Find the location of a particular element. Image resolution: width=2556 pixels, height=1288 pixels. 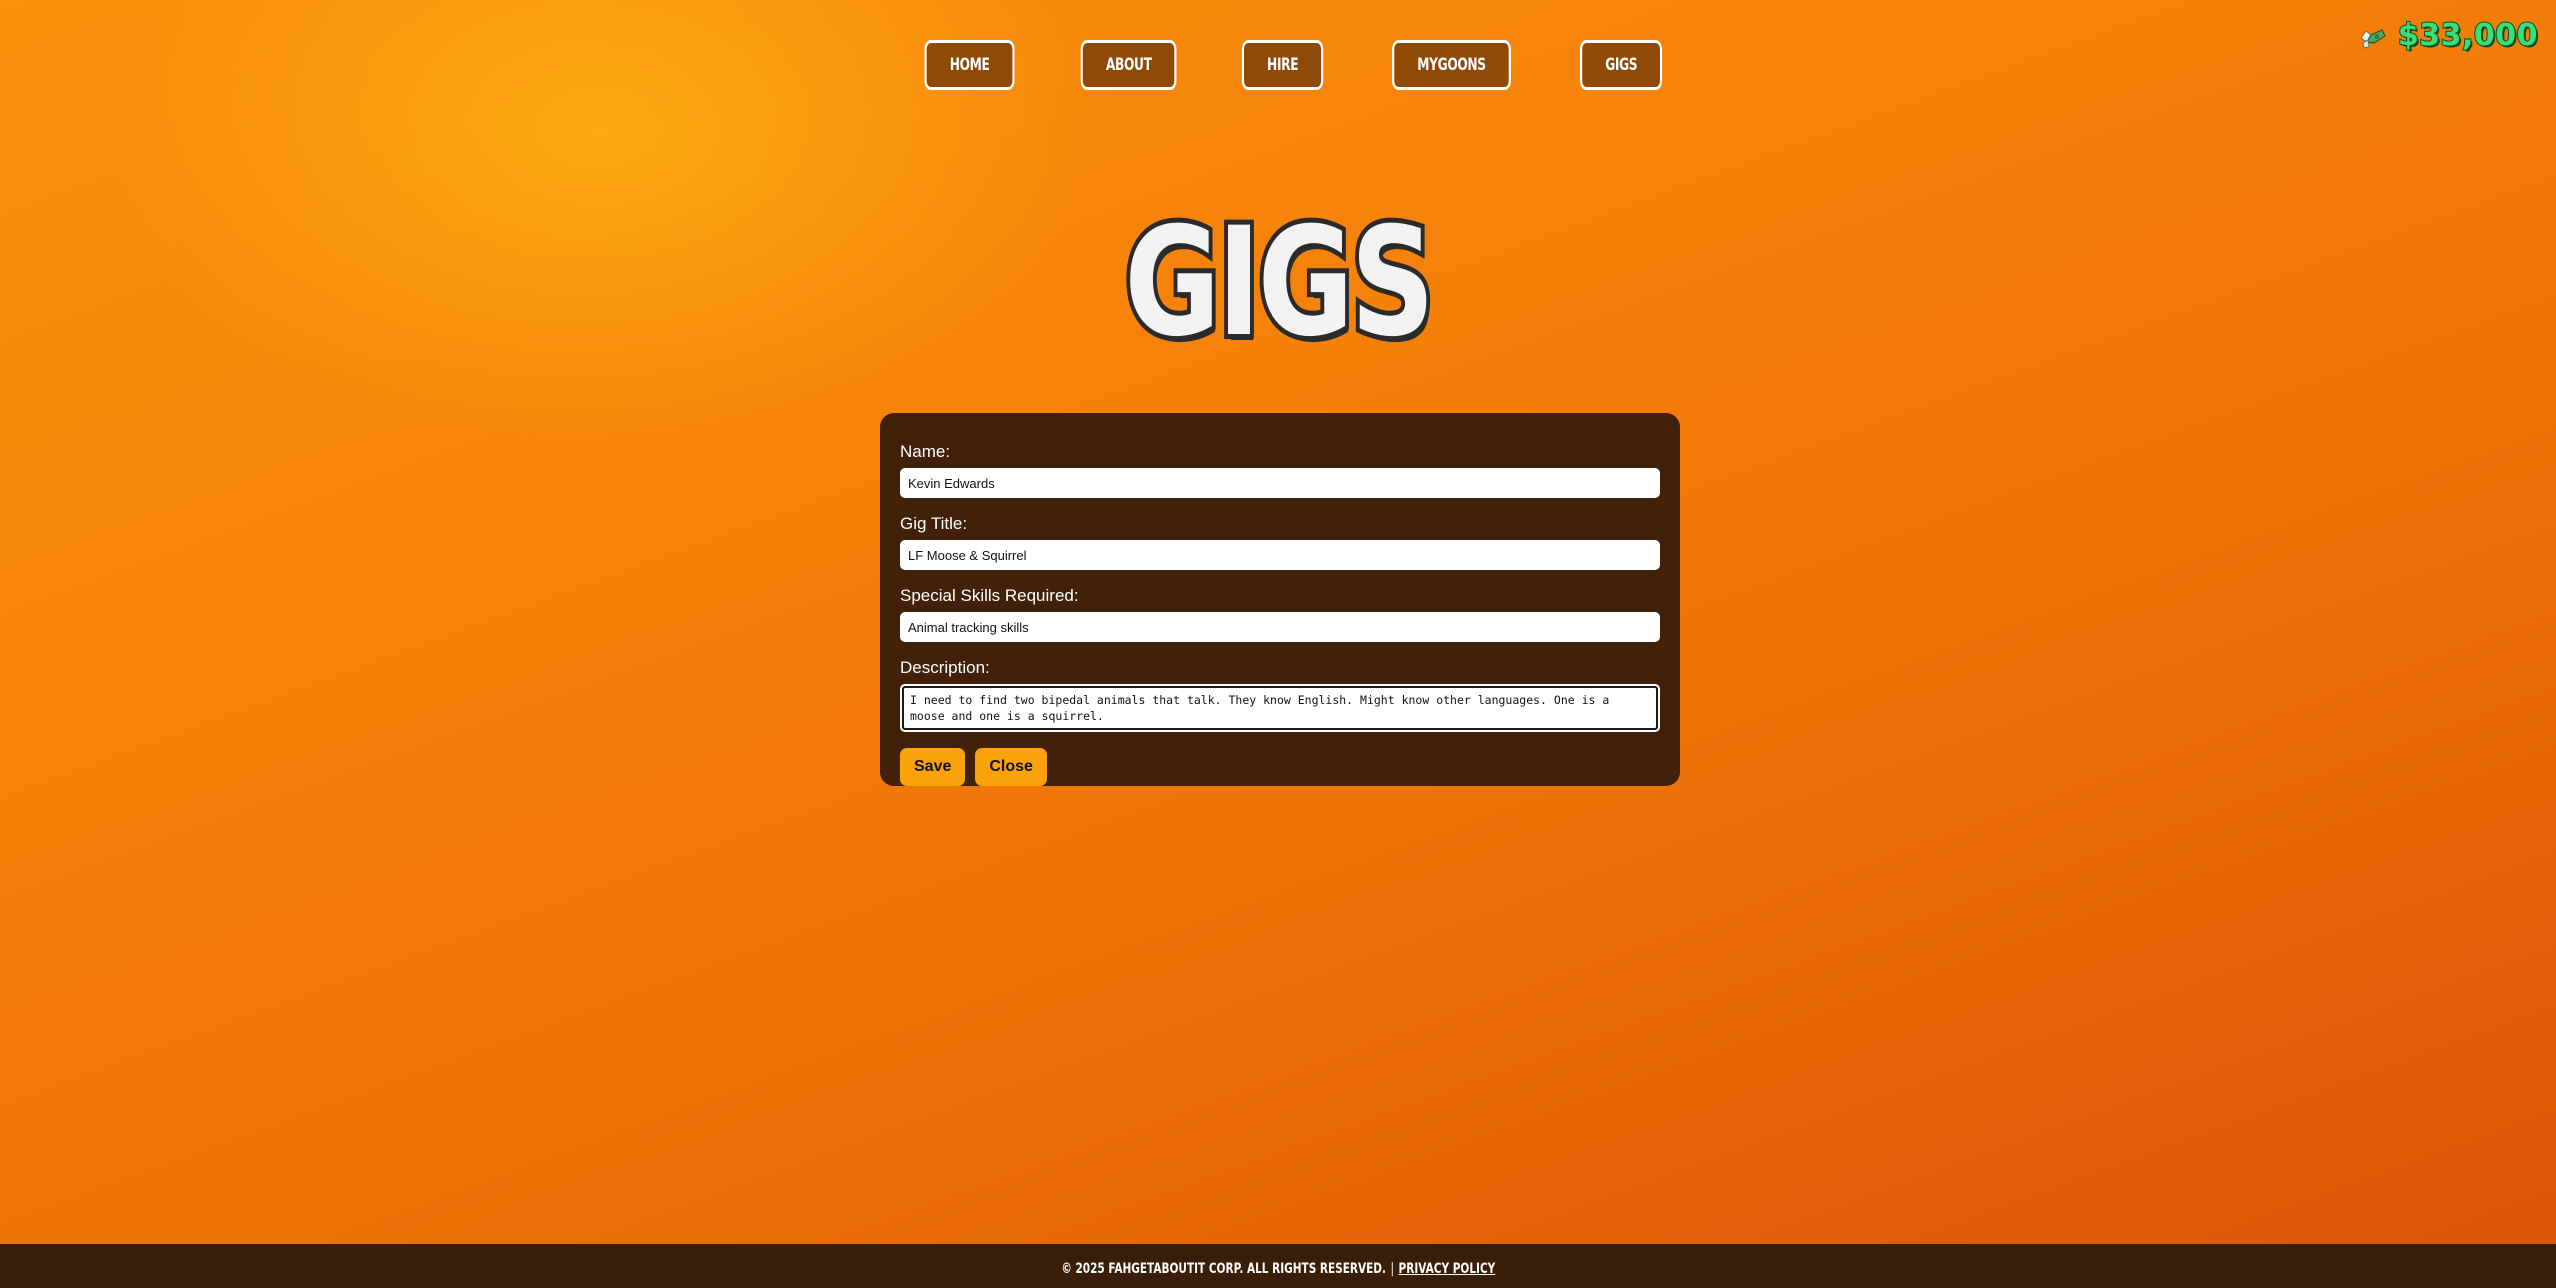

skills-label: Special Skills Required: is located at coordinates (989, 595).